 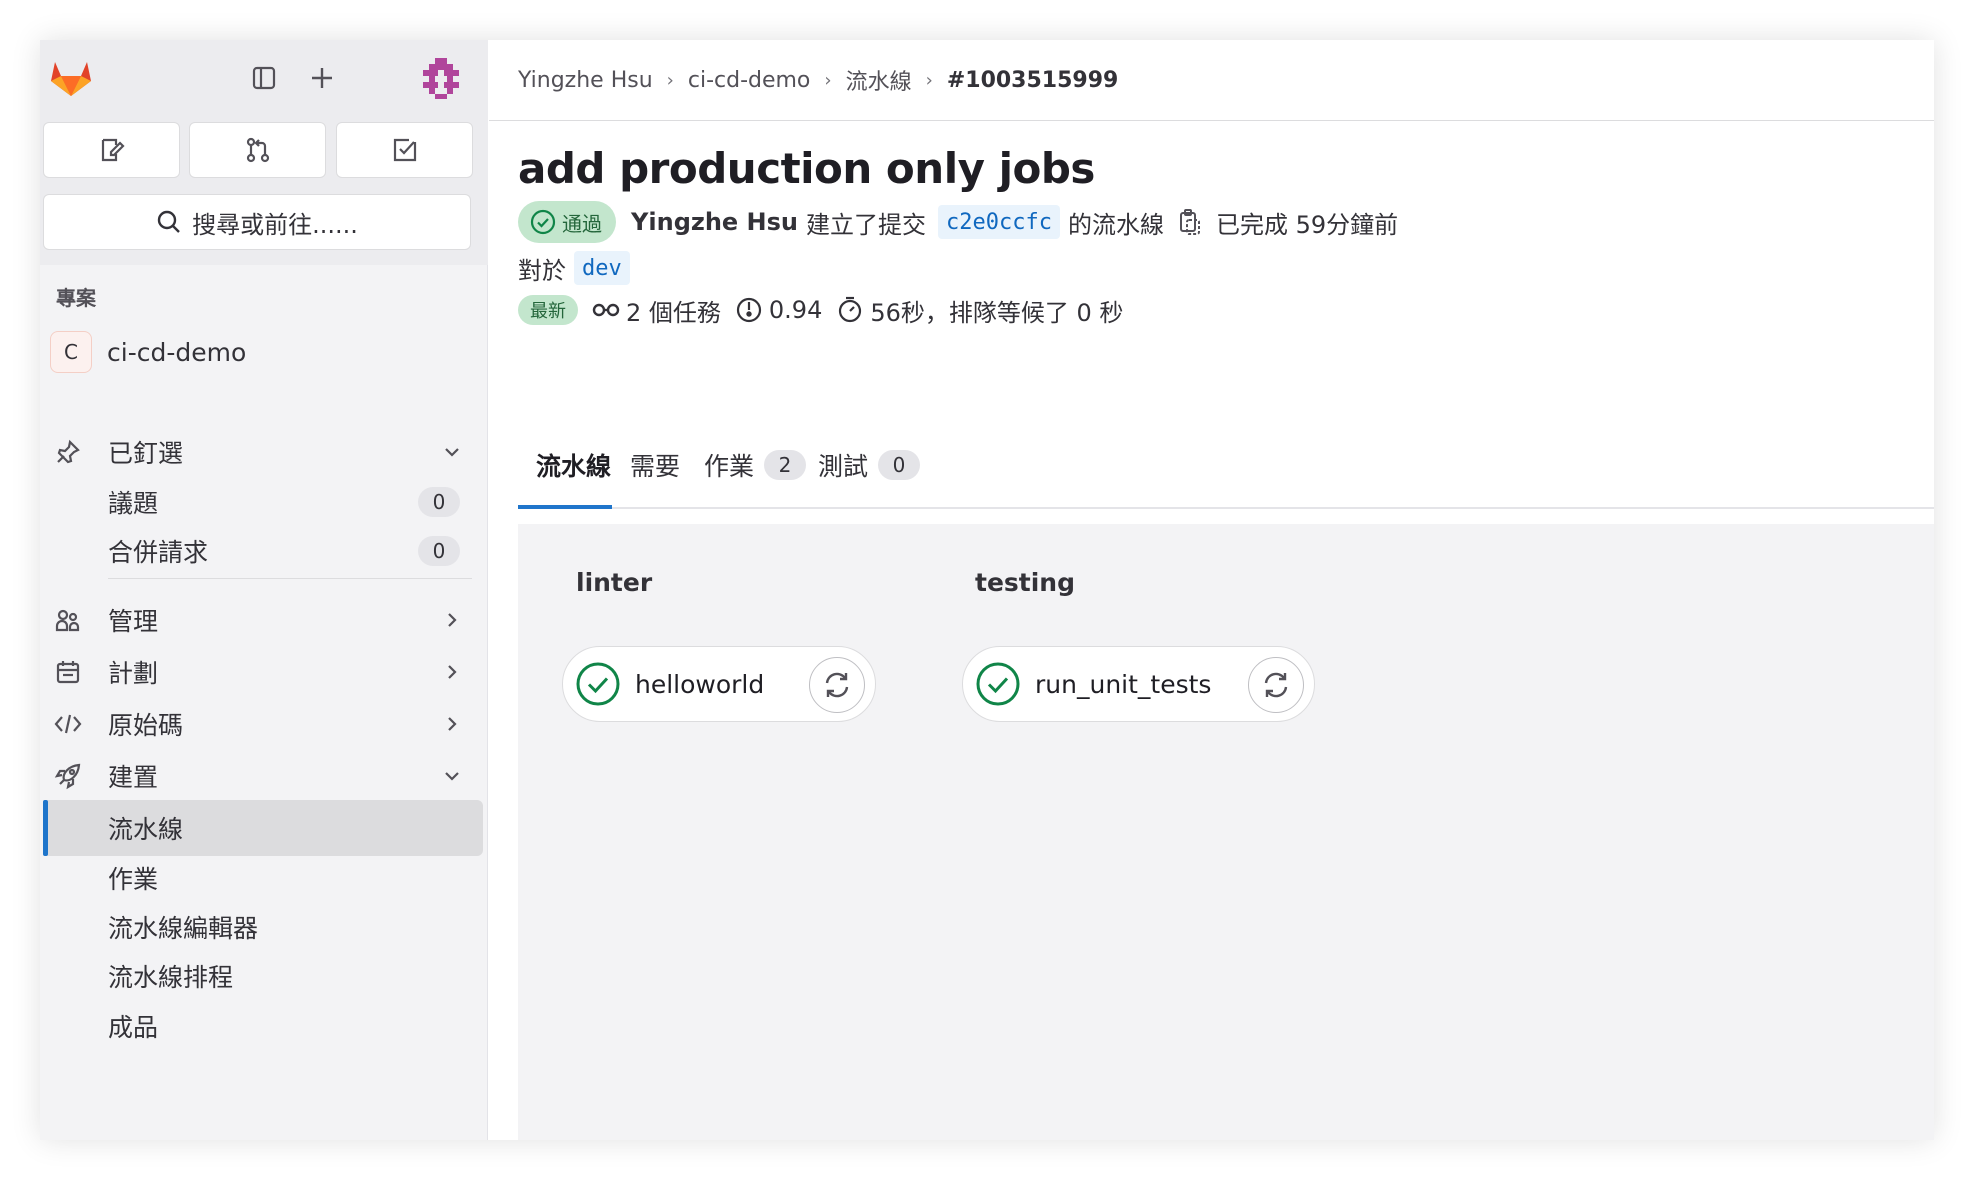 What do you see at coordinates (1025, 582) in the screenshot?
I see `stage-title-testing: testing` at bounding box center [1025, 582].